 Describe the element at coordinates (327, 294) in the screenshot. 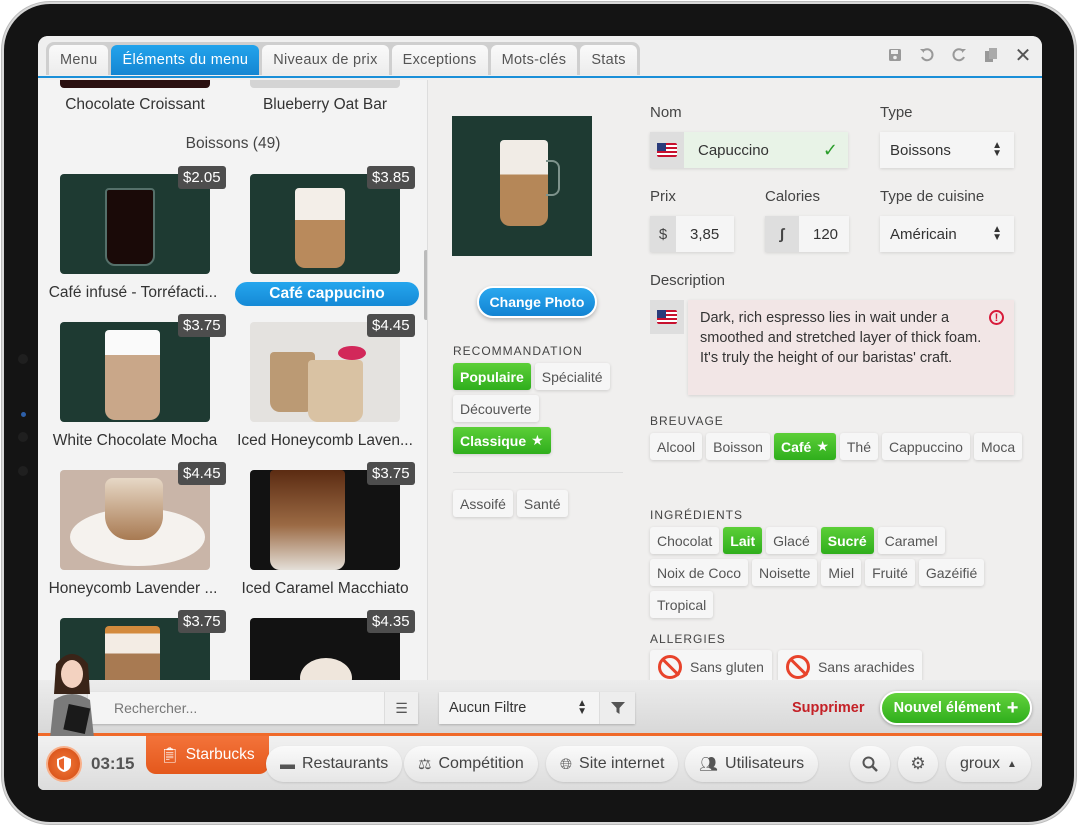

I see `list-item-selected: Café cappucino` at that location.